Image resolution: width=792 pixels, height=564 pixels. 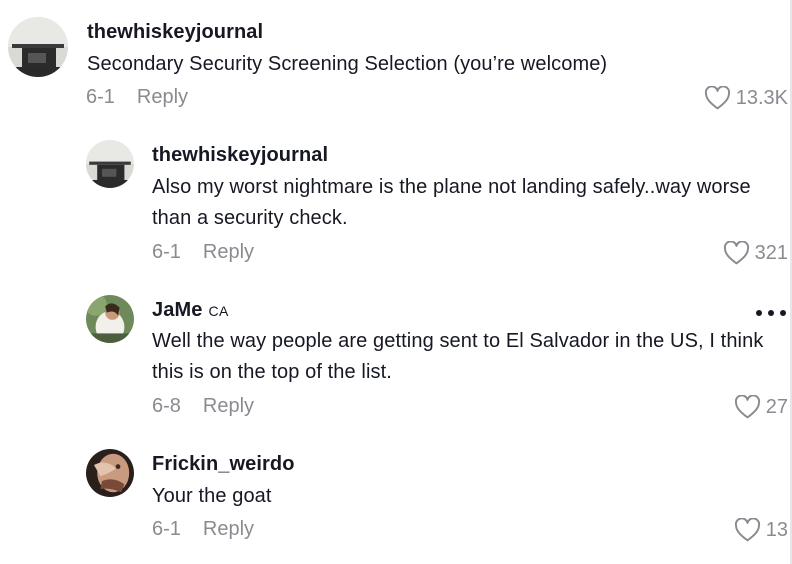 I want to click on like-count: 27, so click(x=776, y=406).